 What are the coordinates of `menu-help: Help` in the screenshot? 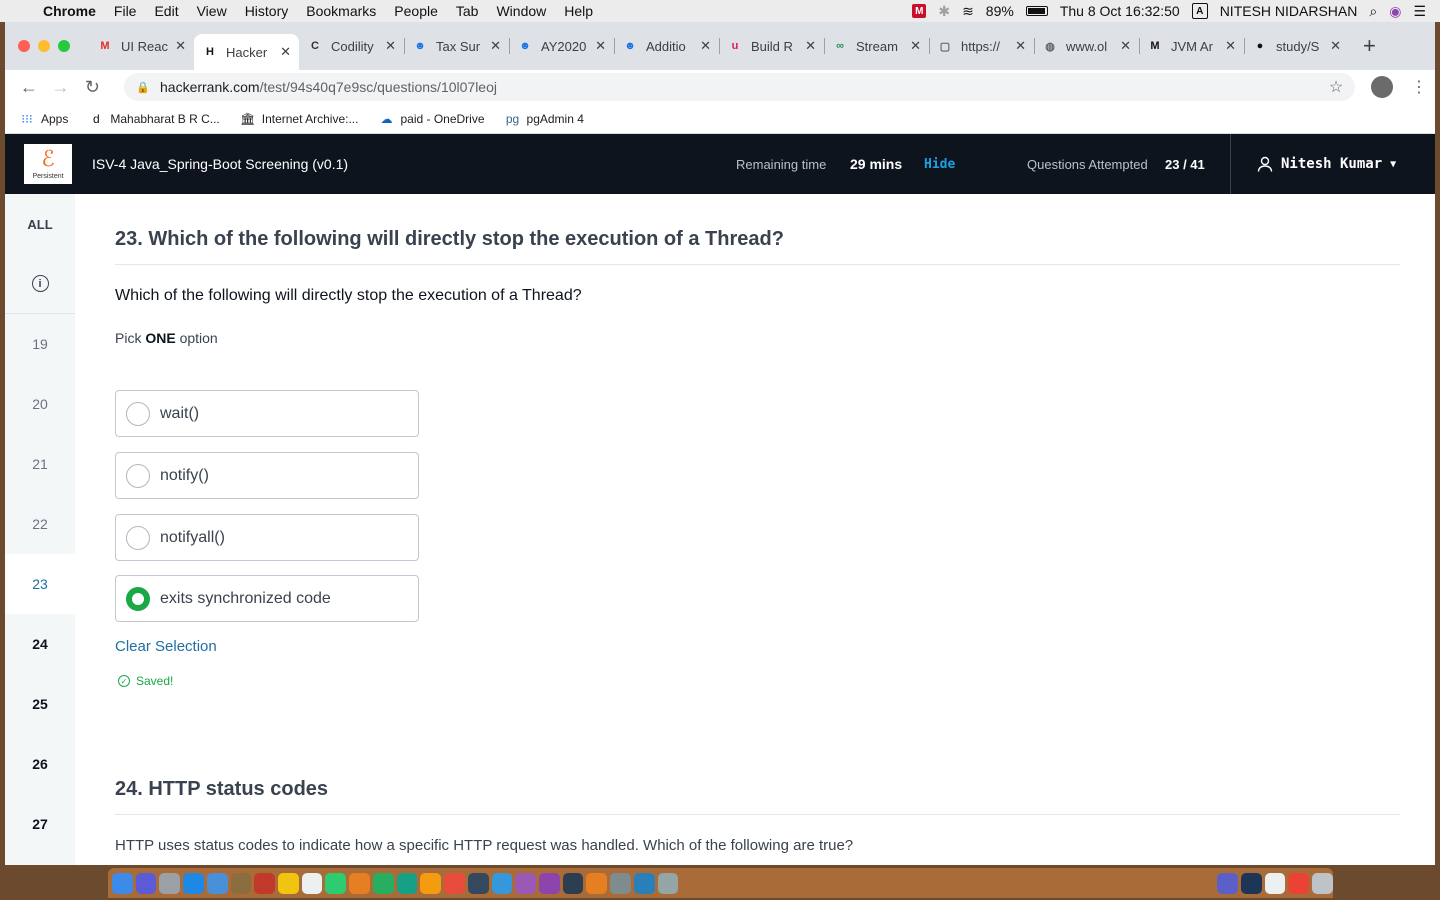 It's located at (578, 11).